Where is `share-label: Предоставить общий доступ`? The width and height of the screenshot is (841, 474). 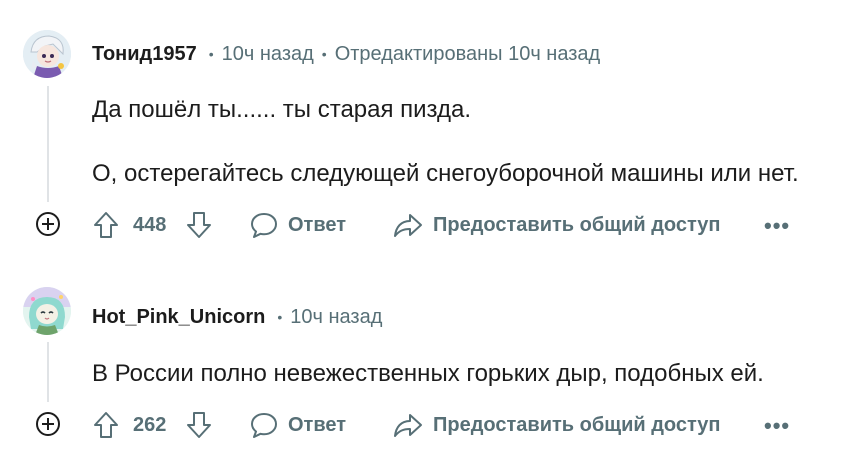
share-label: Предоставить общий доступ is located at coordinates (577, 424).